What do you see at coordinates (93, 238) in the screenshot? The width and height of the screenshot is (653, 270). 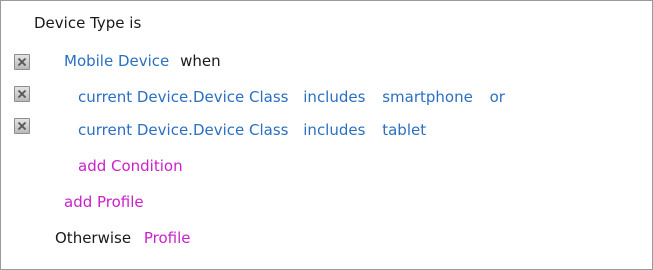 I see `otherwise-label: Otherwise` at bounding box center [93, 238].